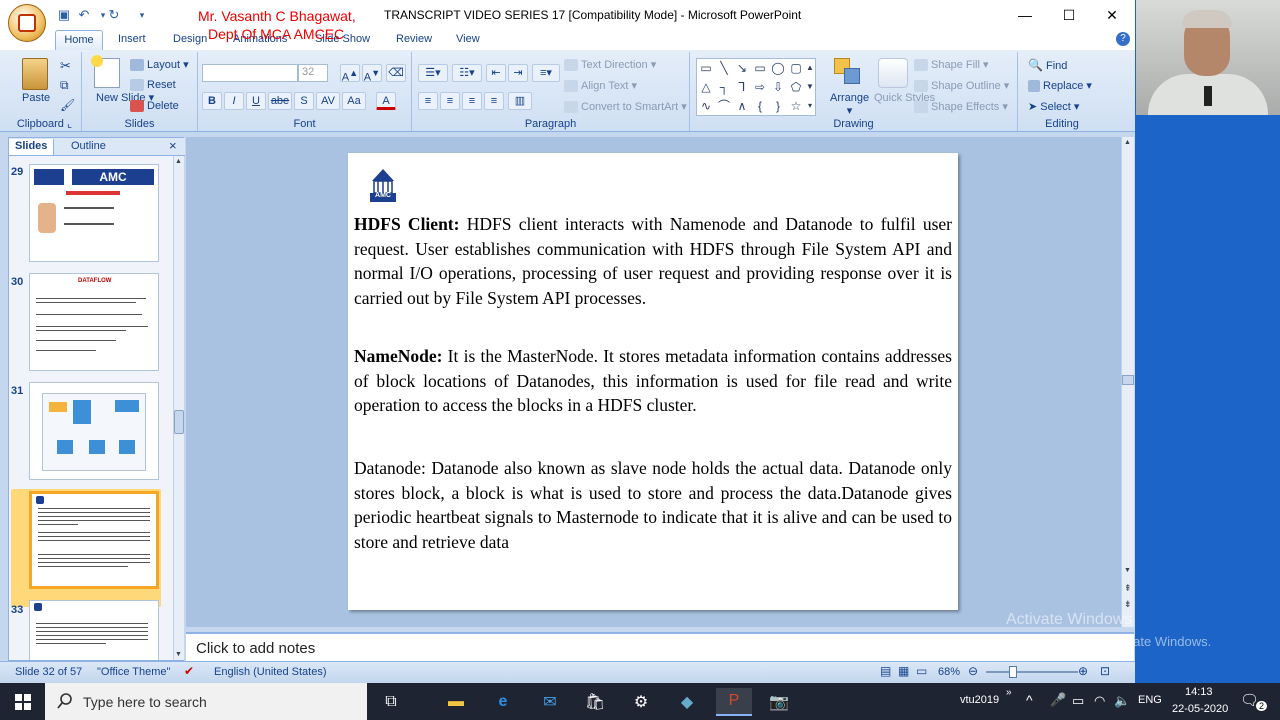 The image size is (1280, 720). I want to click on increase-indent-icon: ⇥, so click(518, 73).